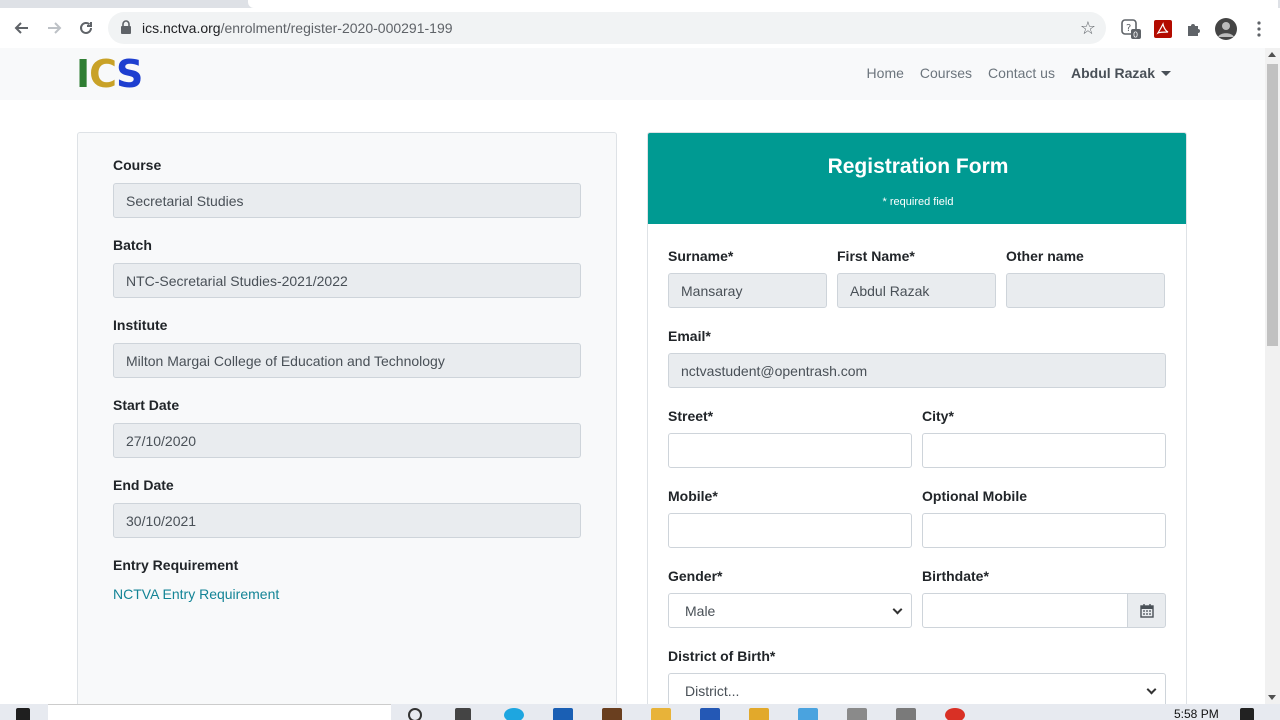 This screenshot has width=1280, height=720. I want to click on form-title: Registration Form, so click(918, 166).